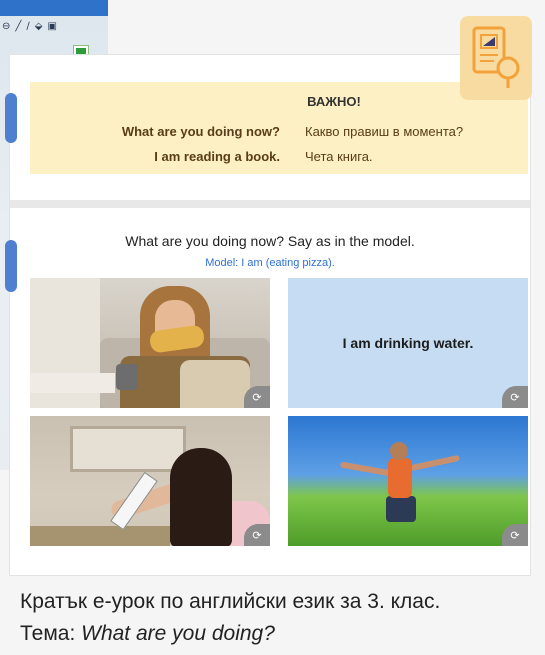 This screenshot has width=545, height=655. Describe the element at coordinates (54, 8) in the screenshot. I see `window-titlebar` at that location.